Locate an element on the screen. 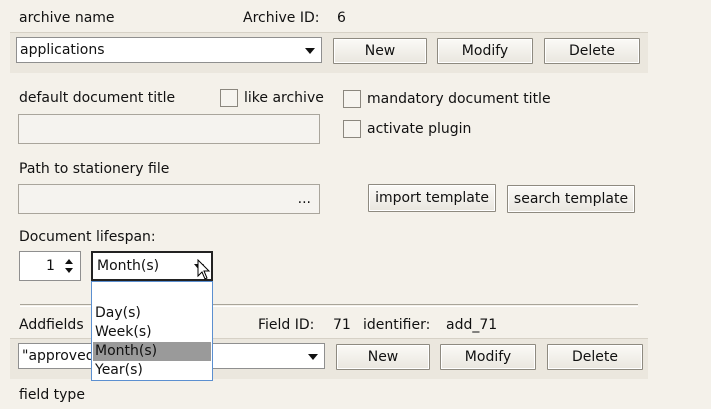 The image size is (711, 409). archive-id-label: Archive ID: is located at coordinates (281, 18).